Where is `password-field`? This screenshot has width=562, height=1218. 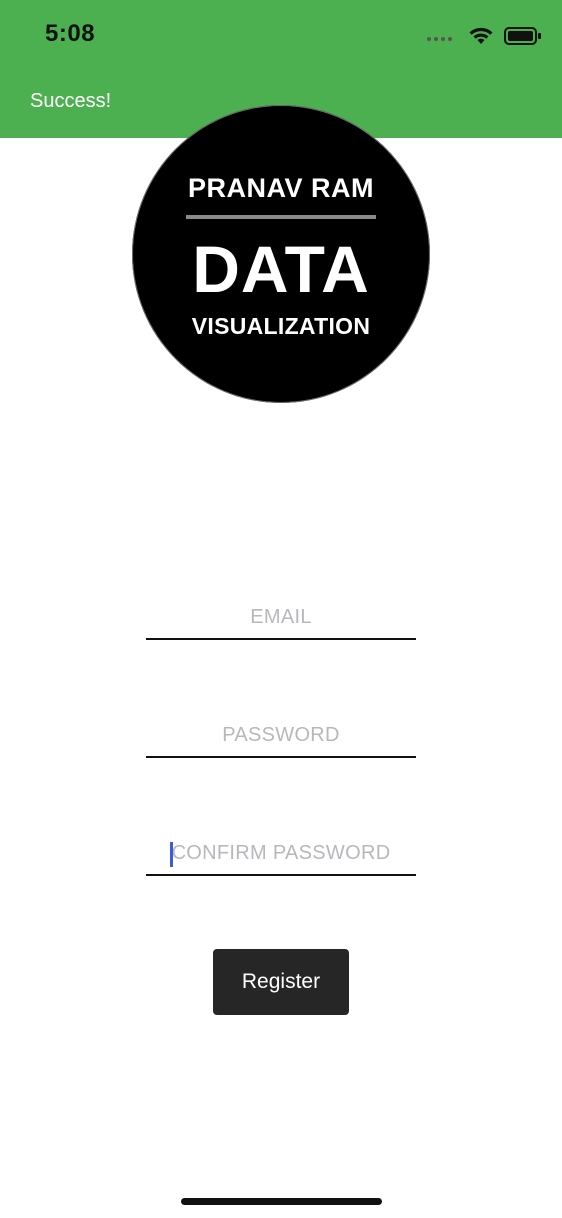
password-field is located at coordinates (281, 735).